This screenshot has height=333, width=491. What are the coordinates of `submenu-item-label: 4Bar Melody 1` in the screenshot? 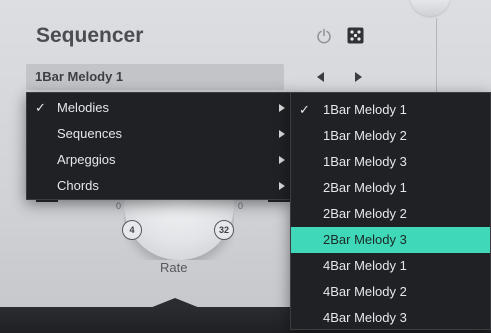 It's located at (365, 265).